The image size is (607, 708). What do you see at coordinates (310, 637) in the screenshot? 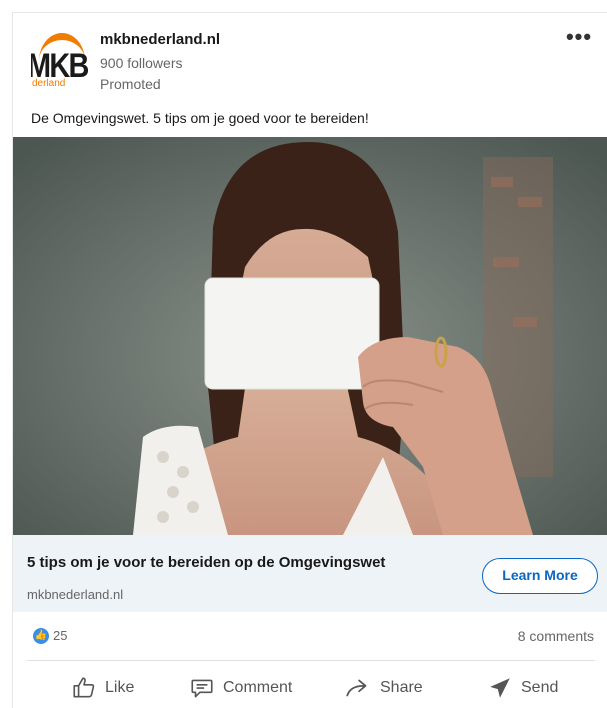
I see `social-counts: 👍 25 8 comments` at bounding box center [310, 637].